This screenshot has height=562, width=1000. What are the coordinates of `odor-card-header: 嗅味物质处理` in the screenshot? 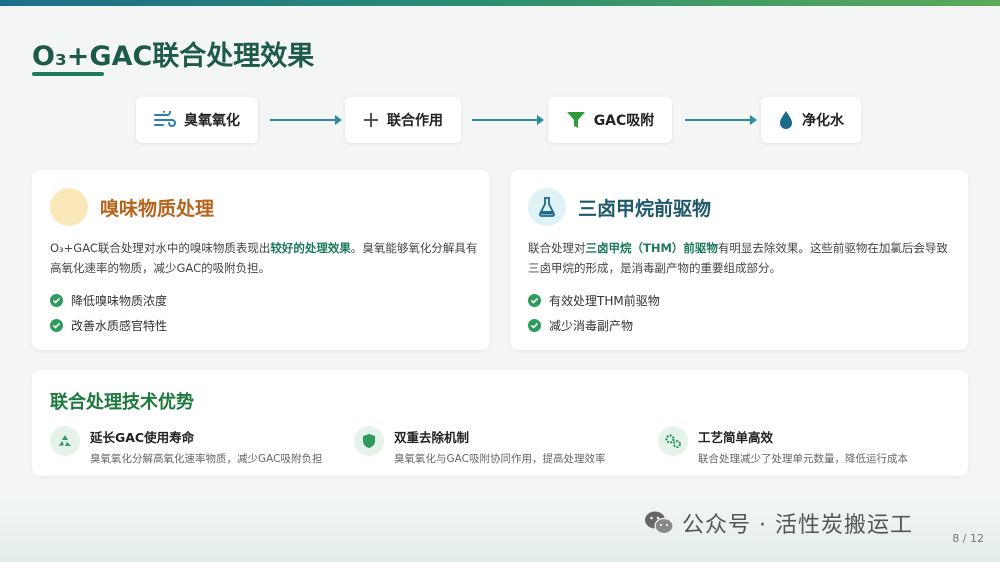 It's located at (132, 207).